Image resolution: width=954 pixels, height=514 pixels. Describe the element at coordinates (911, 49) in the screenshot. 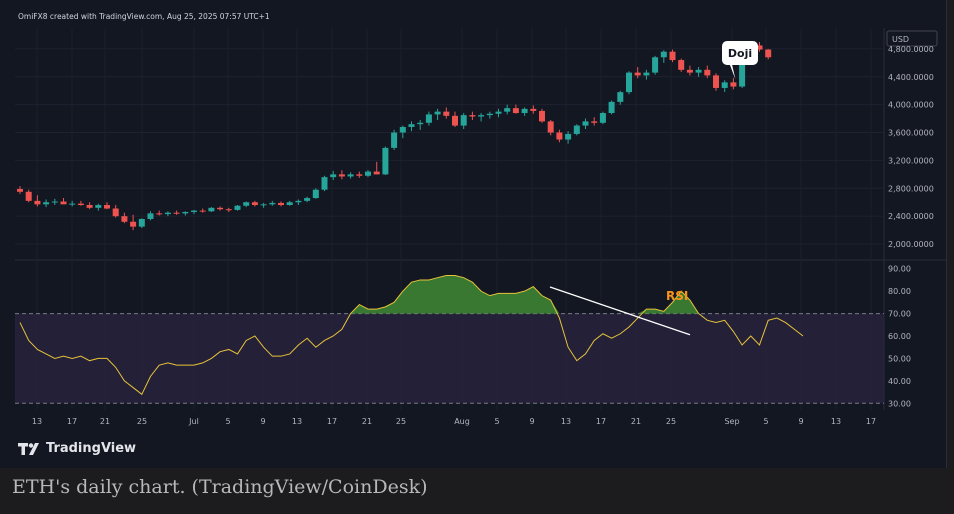

I see `price-tick-label: 4,800.0000` at that location.